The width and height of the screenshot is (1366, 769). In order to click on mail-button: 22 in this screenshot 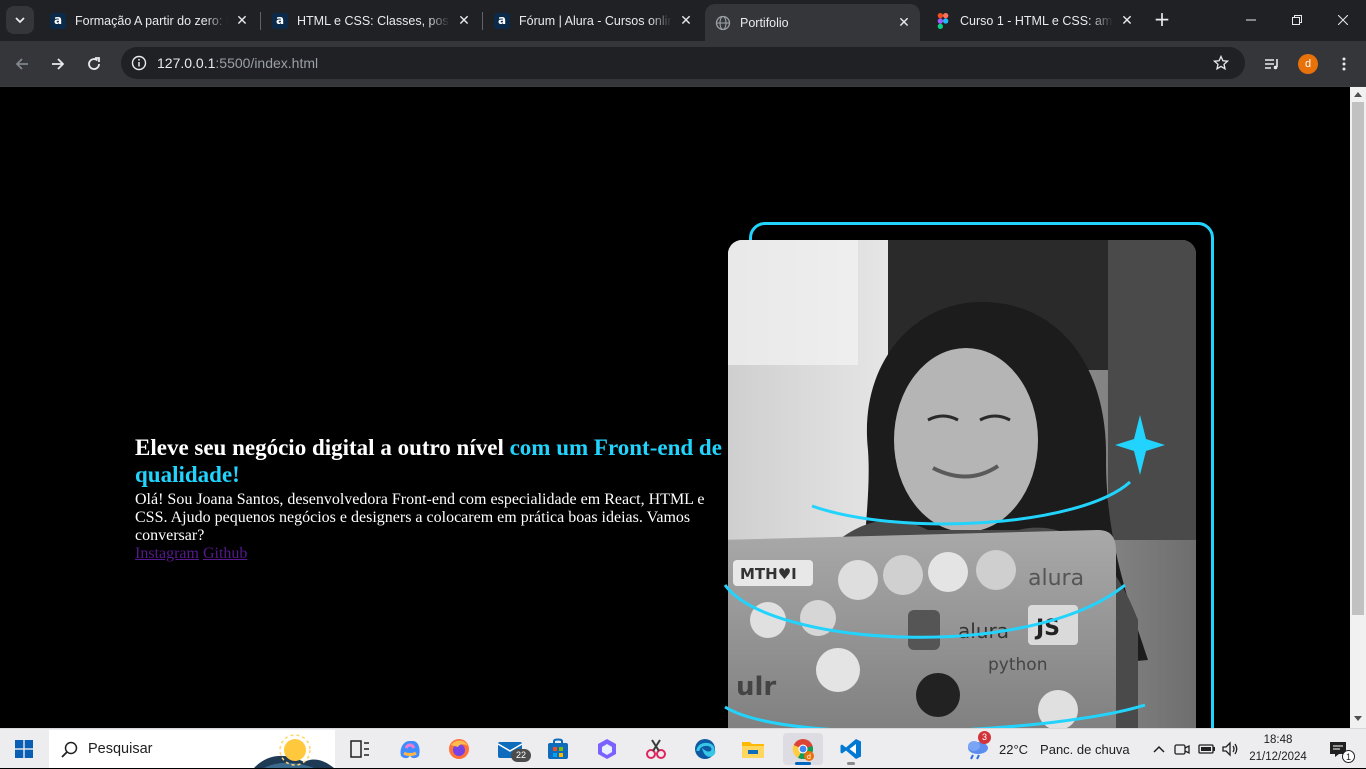, I will do `click(510, 749)`.